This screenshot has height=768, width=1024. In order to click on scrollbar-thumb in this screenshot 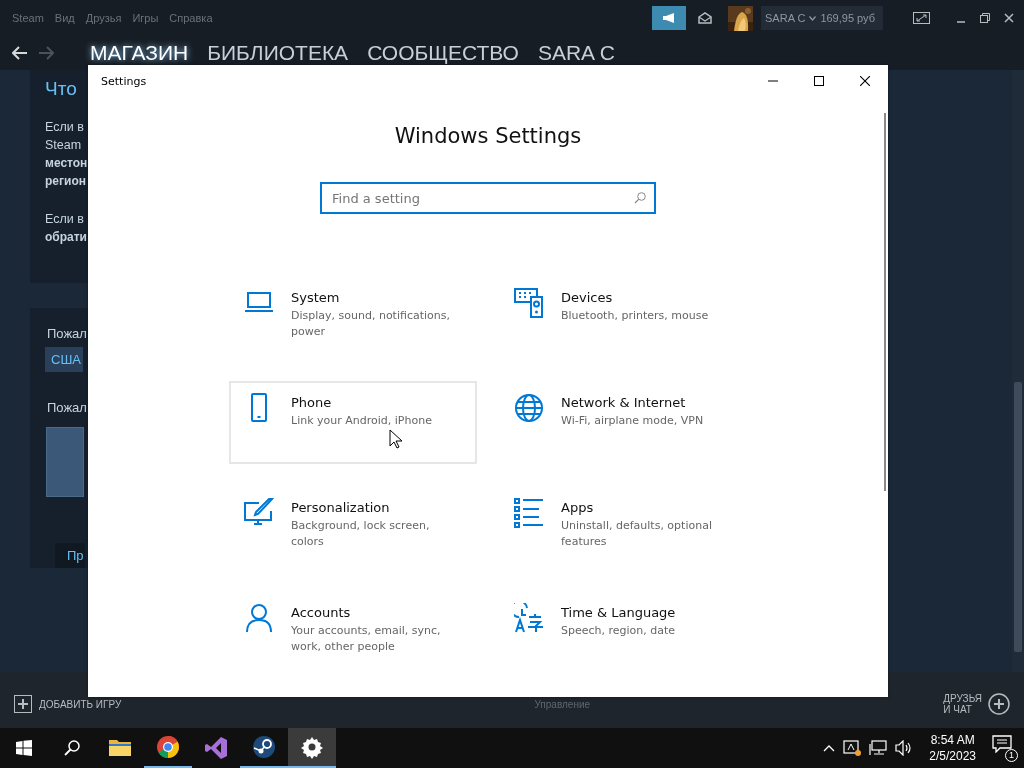, I will do `click(1018, 517)`.